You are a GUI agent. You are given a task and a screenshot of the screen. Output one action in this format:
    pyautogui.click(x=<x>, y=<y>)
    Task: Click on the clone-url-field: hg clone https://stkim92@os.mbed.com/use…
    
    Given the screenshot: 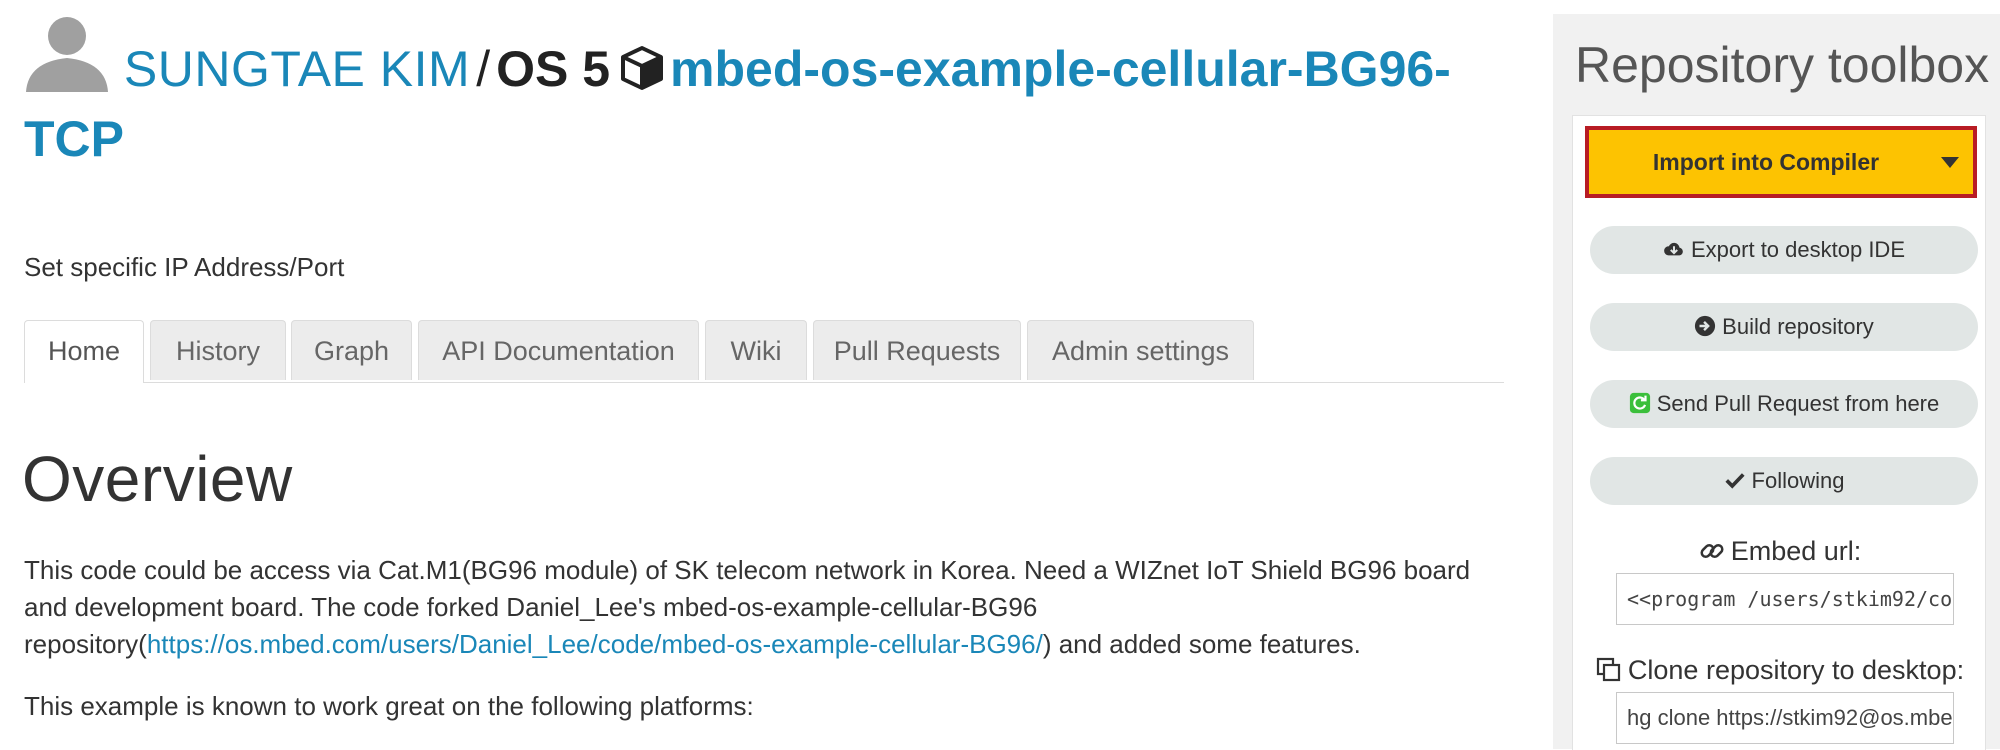 What is the action you would take?
    pyautogui.click(x=1785, y=718)
    